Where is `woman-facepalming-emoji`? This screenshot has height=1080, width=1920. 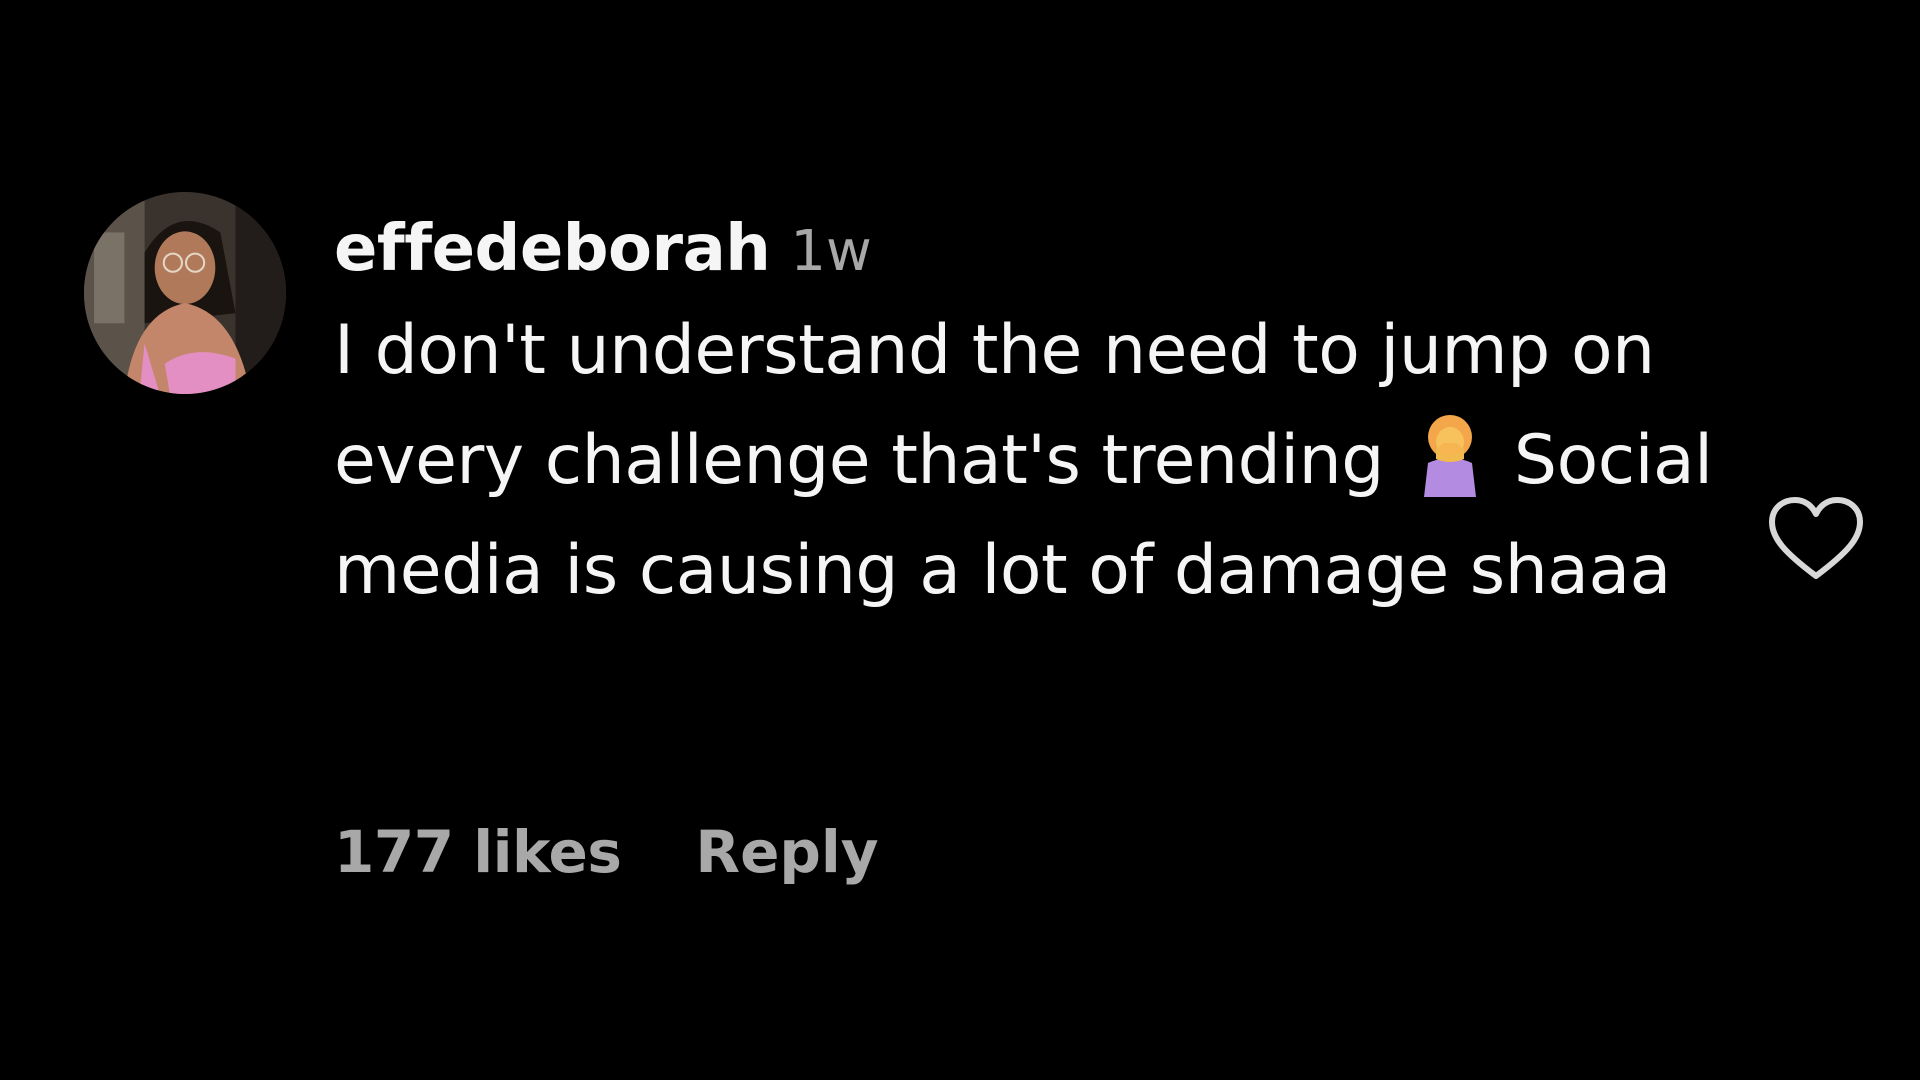 woman-facepalming-emoji is located at coordinates (1450, 453).